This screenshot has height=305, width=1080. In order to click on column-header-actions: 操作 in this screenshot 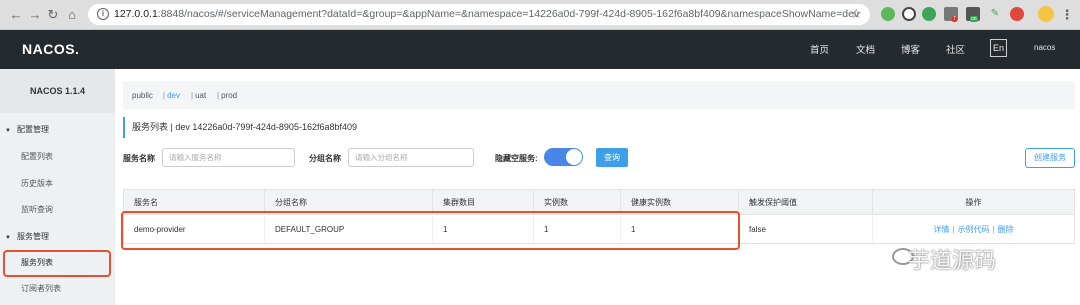, I will do `click(973, 202)`.